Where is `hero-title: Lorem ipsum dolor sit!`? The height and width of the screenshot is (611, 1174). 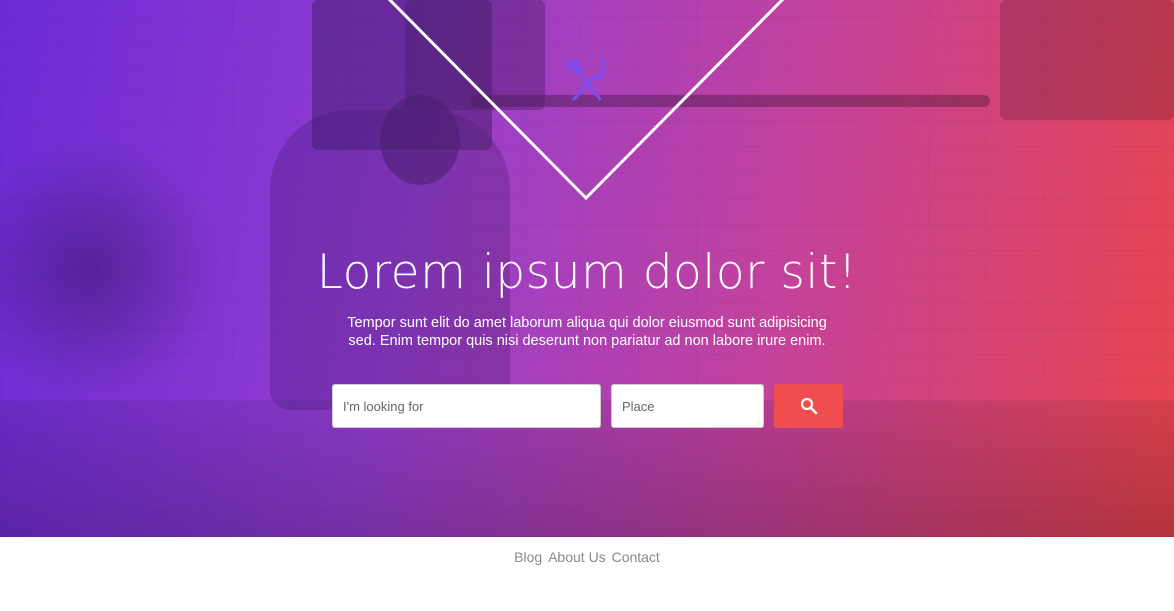 hero-title: Lorem ipsum dolor sit! is located at coordinates (587, 272).